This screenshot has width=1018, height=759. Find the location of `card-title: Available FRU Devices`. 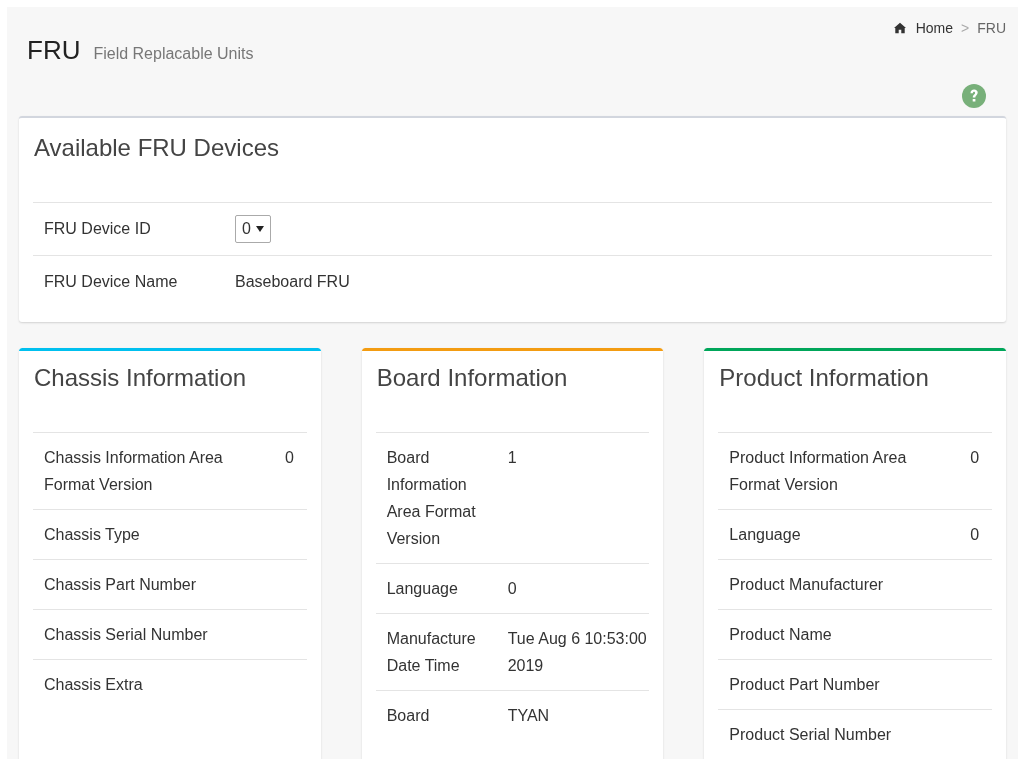

card-title: Available FRU Devices is located at coordinates (512, 160).